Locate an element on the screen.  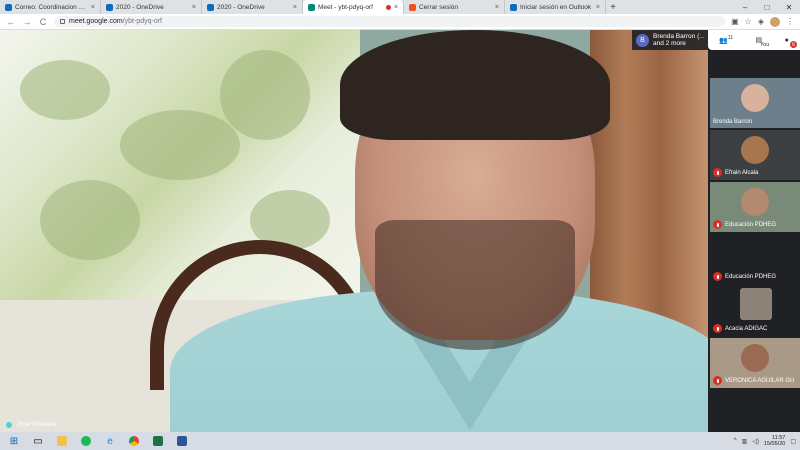
clock: 11:57 15/05/20 is located at coordinates (774, 441).